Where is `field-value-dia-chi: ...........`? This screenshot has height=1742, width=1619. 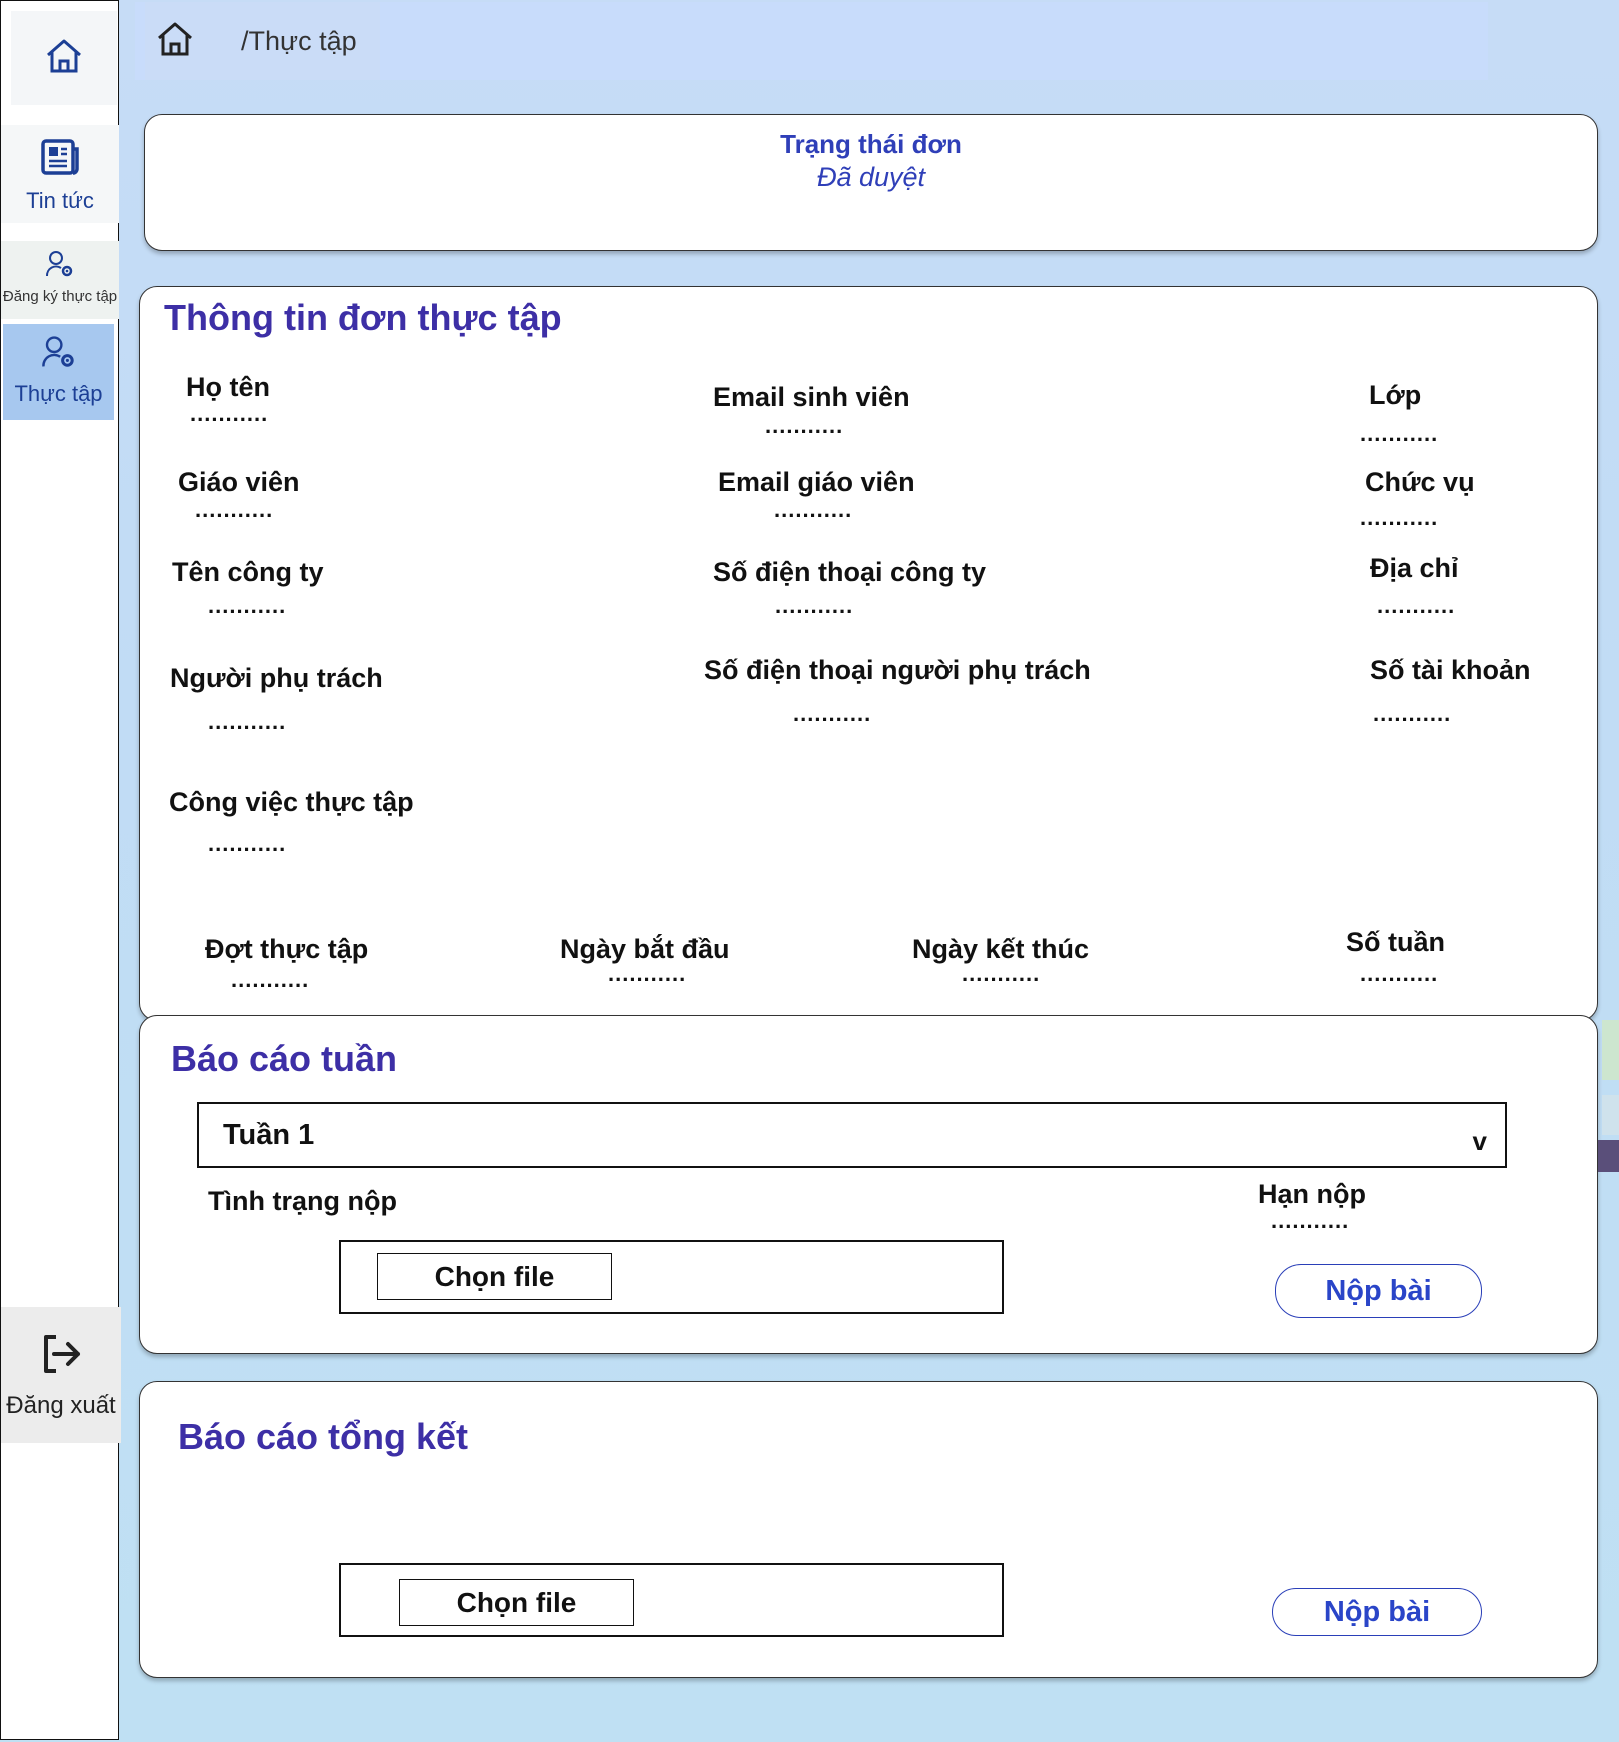
field-value-dia-chi: ........... is located at coordinates (1416, 605).